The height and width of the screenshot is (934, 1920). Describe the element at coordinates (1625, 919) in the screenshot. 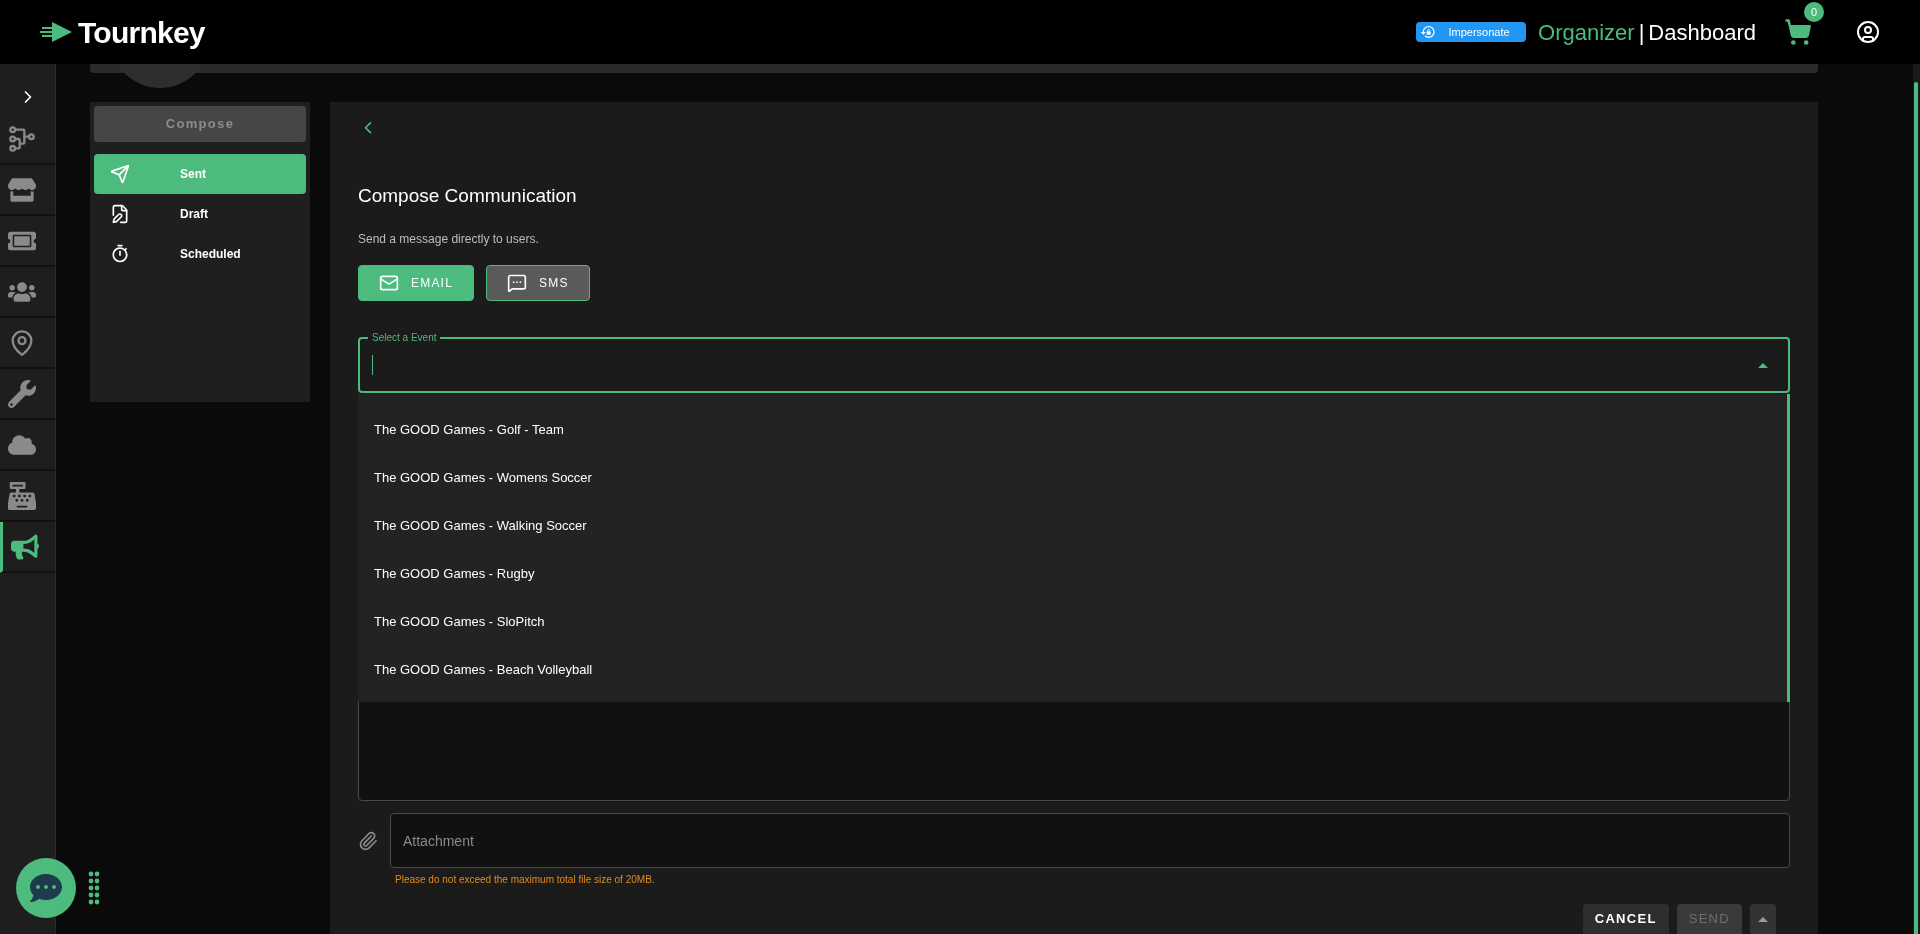

I see `action-button: CANCEL` at that location.